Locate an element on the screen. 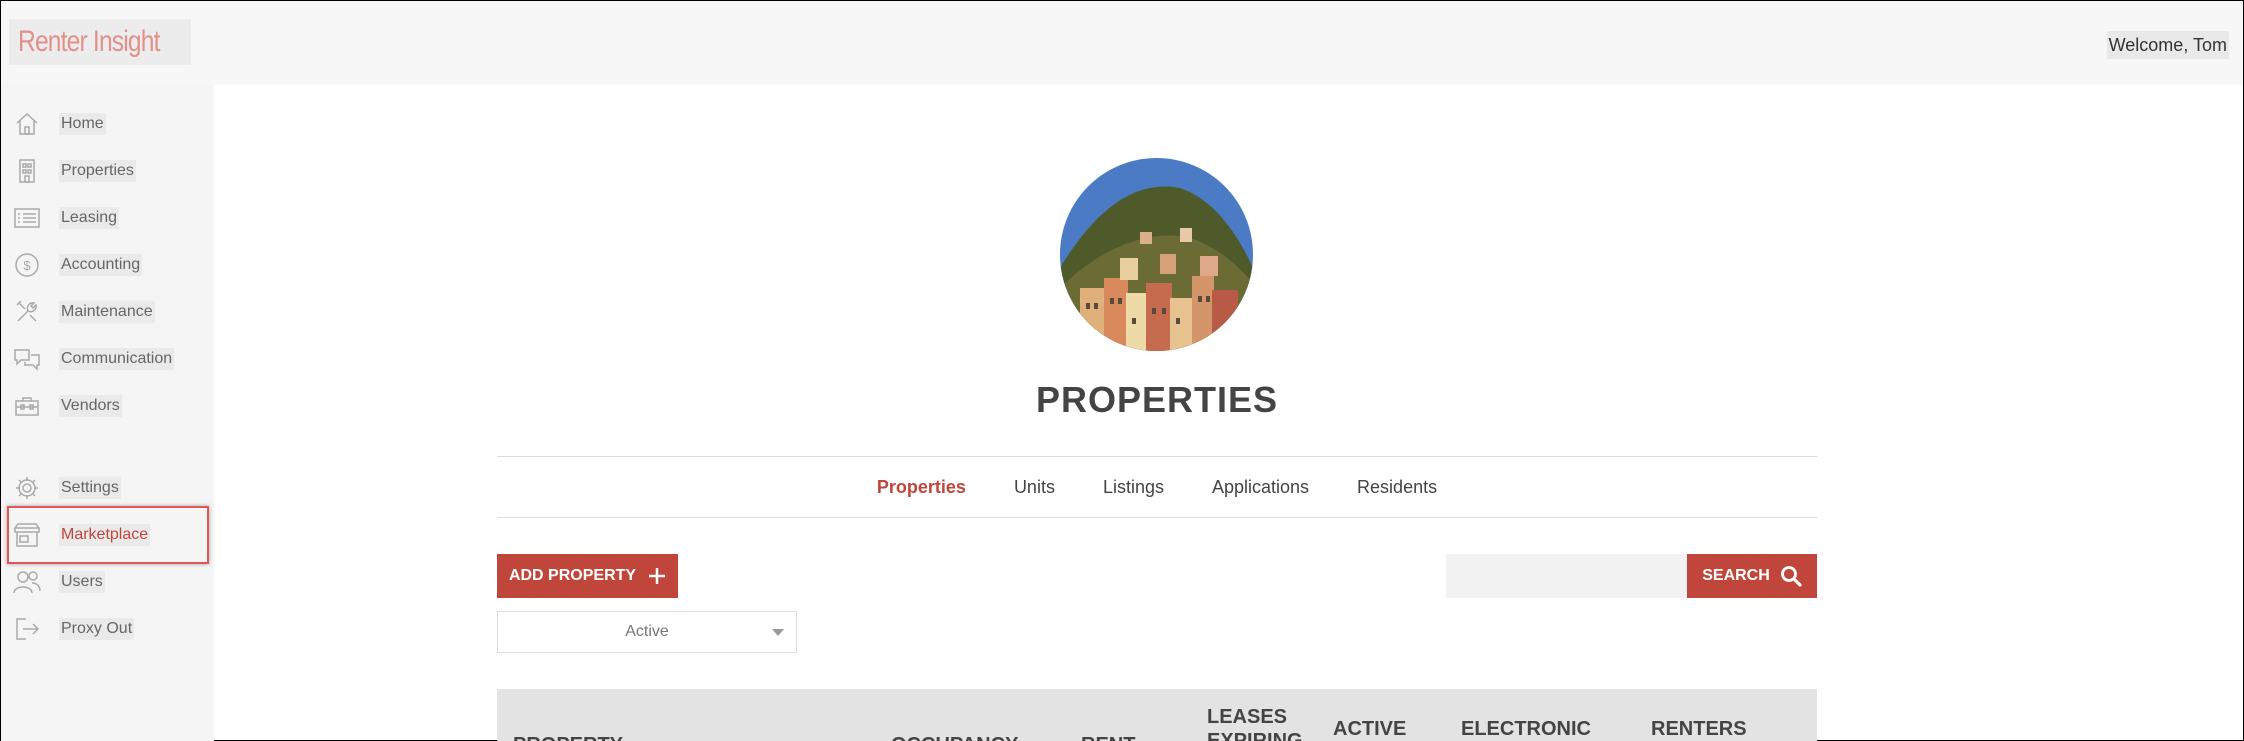 Image resolution: width=2244 pixels, height=741 pixels. column-header-occupancy: OCCUPANCY is located at coordinates (954, 737).